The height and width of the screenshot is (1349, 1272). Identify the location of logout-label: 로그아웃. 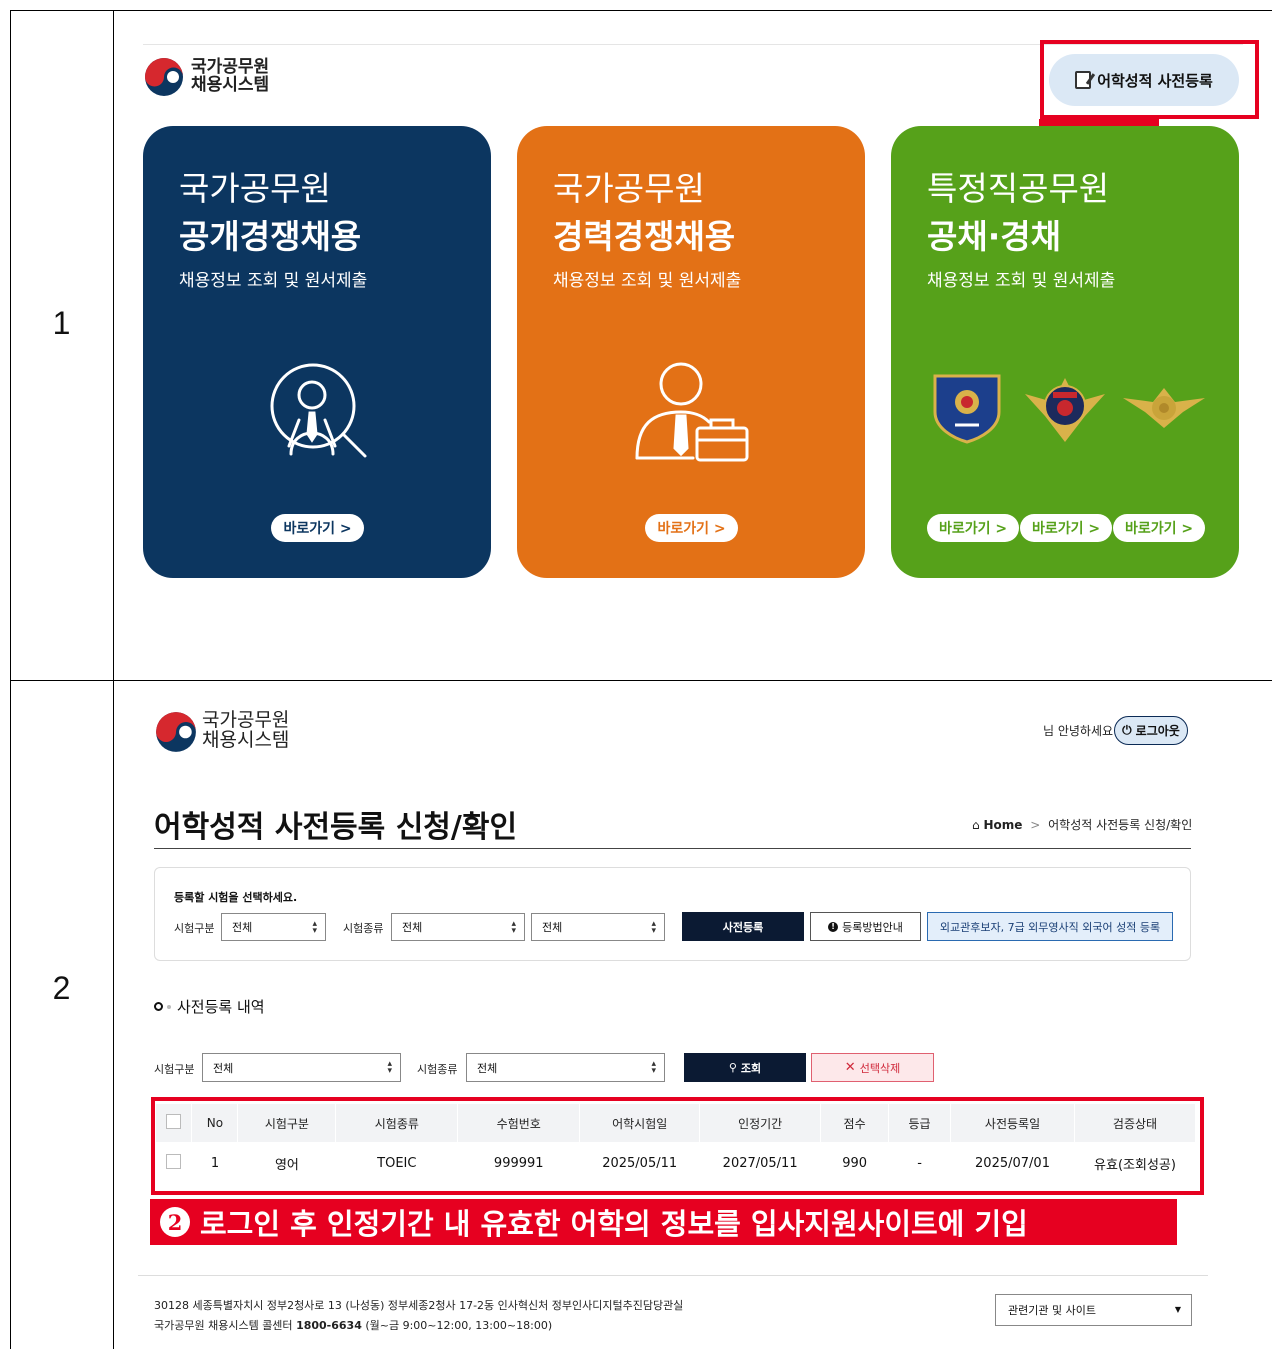
(1157, 731).